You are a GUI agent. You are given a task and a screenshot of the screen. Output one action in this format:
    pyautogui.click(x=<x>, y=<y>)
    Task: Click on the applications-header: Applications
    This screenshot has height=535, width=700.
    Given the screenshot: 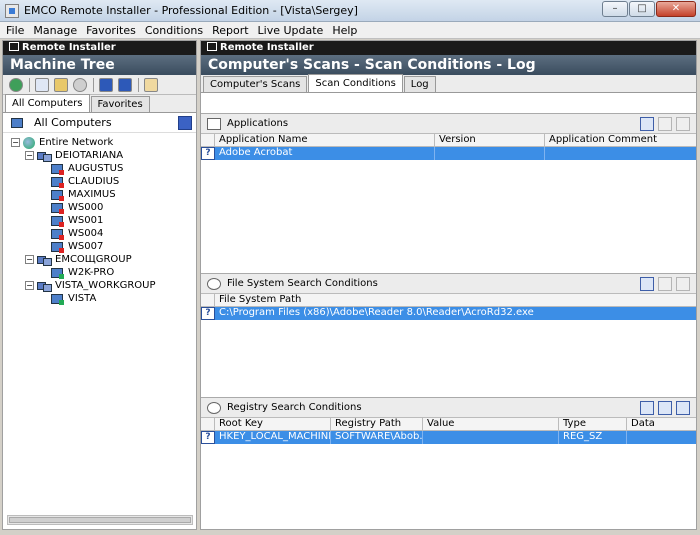 What is the action you would take?
    pyautogui.click(x=448, y=124)
    